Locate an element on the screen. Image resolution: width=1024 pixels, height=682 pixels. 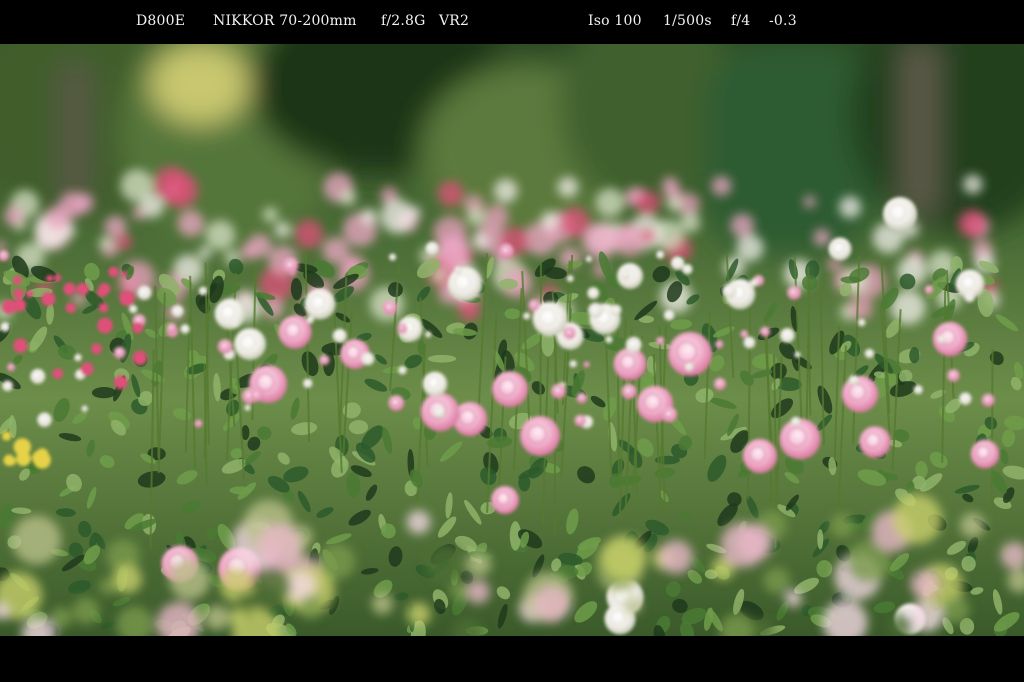
lens-vr: VR2 is located at coordinates (454, 21).